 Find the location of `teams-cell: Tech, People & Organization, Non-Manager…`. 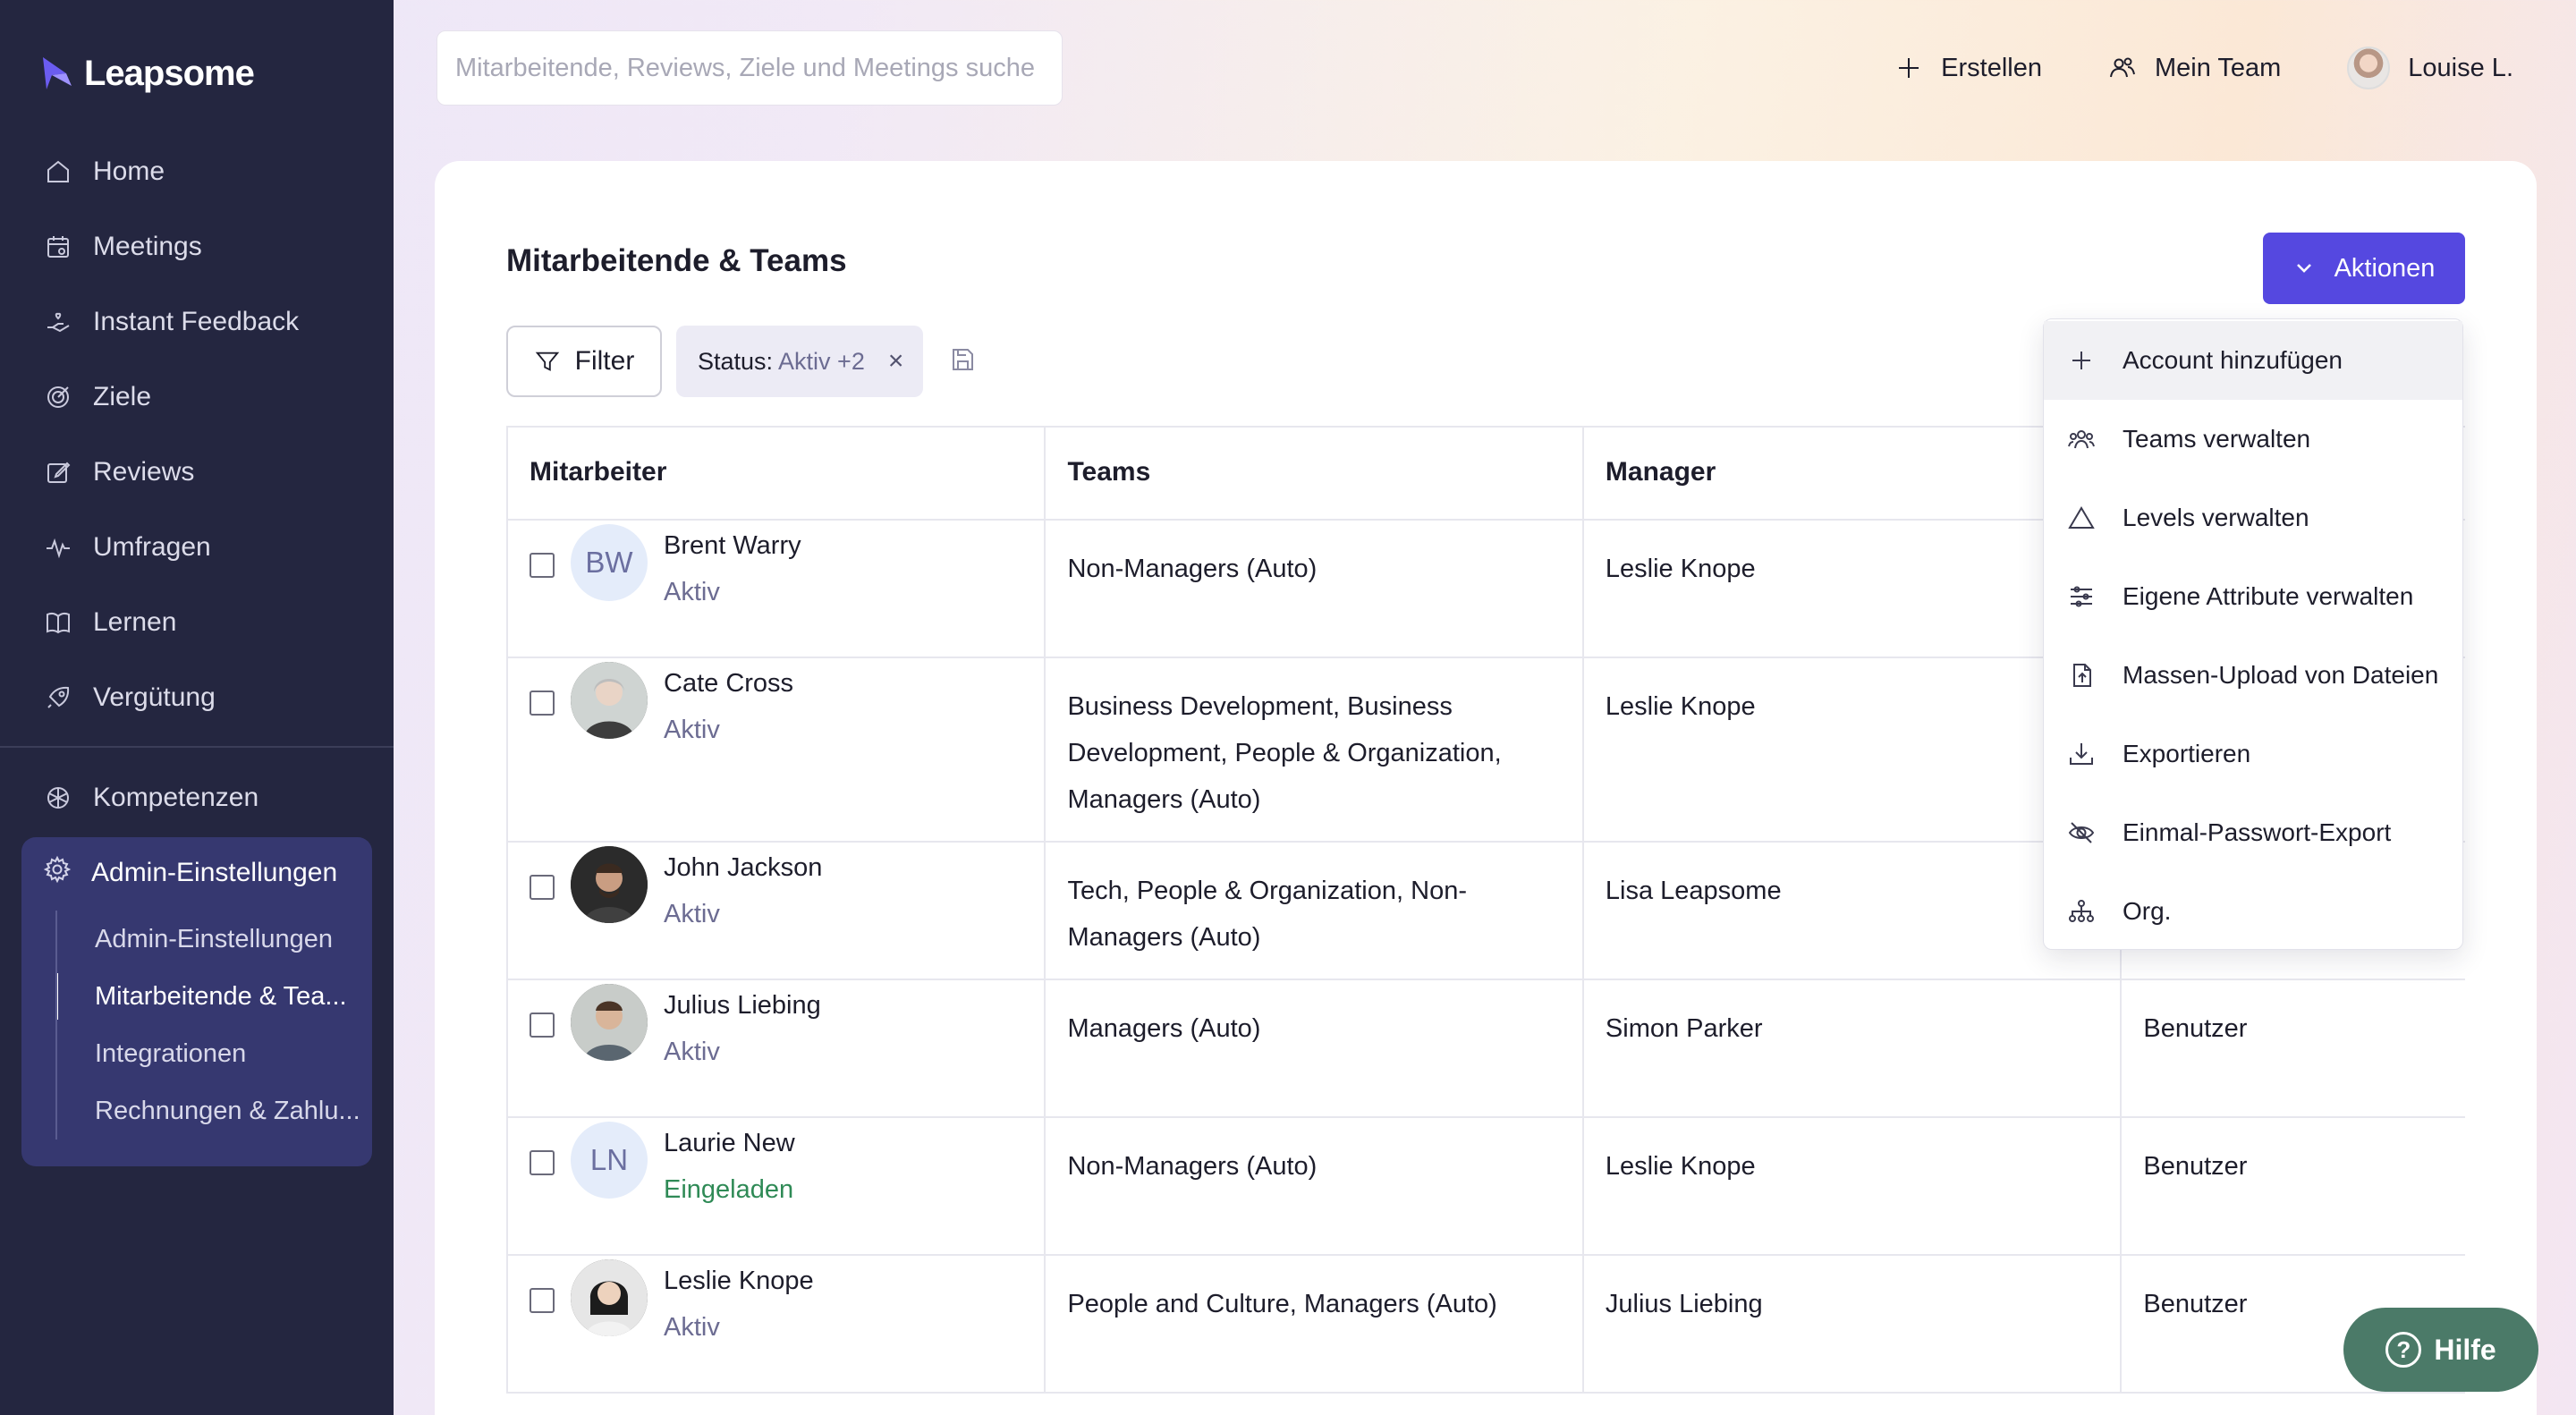

teams-cell: Tech, People & Organization, Non-Manager… is located at coordinates (1315, 911).